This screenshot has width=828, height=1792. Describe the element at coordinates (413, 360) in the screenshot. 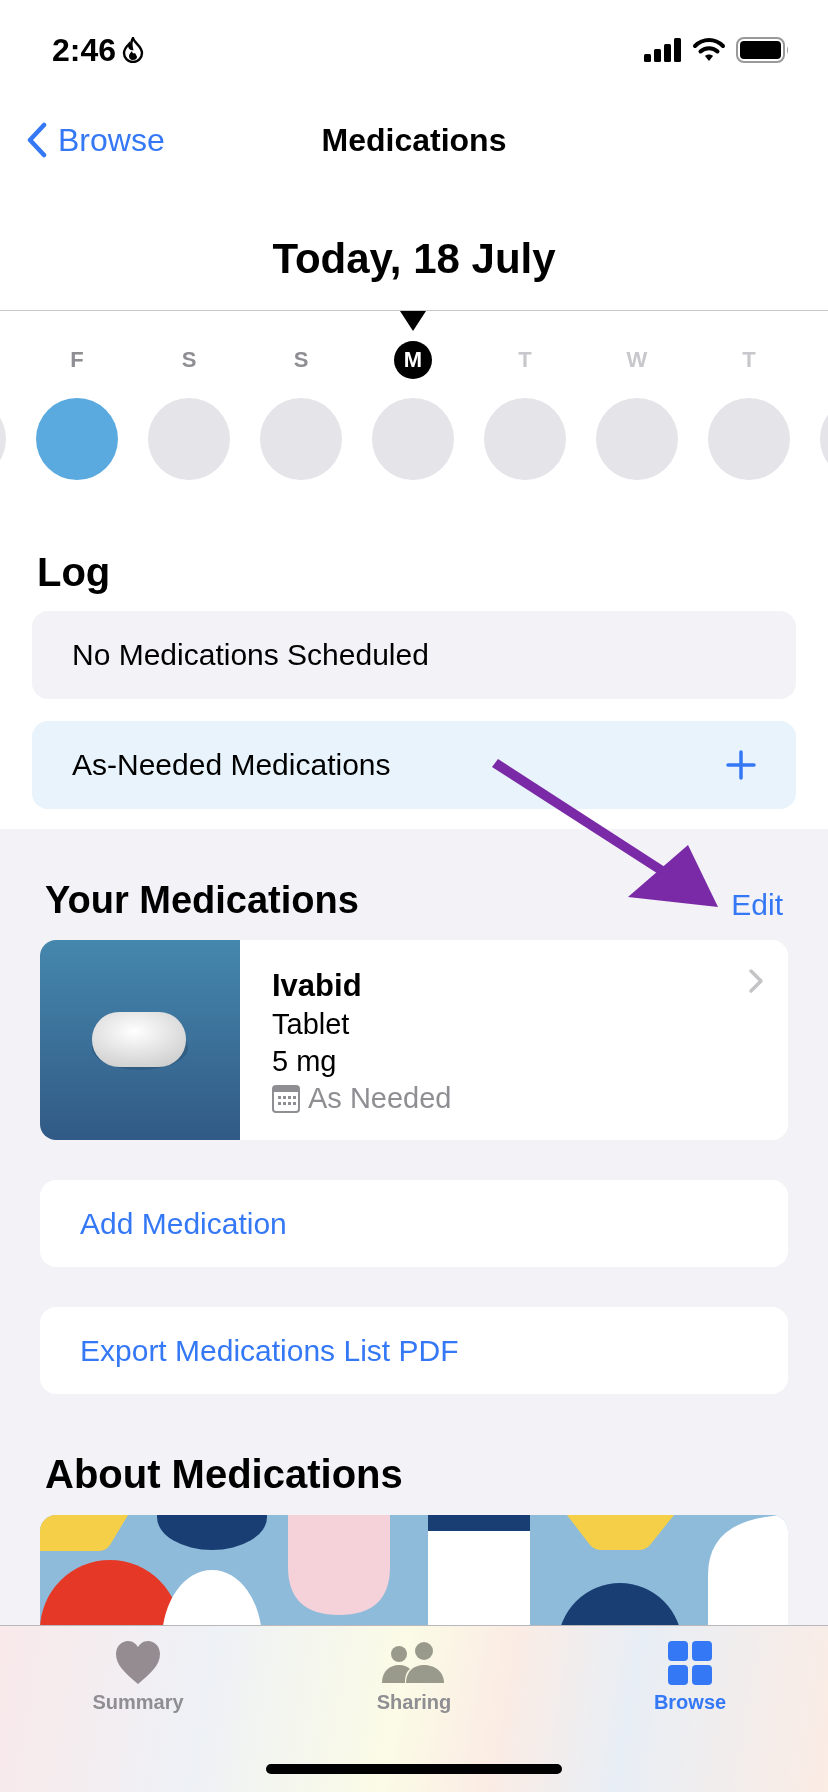

I see `day-letter: M` at that location.